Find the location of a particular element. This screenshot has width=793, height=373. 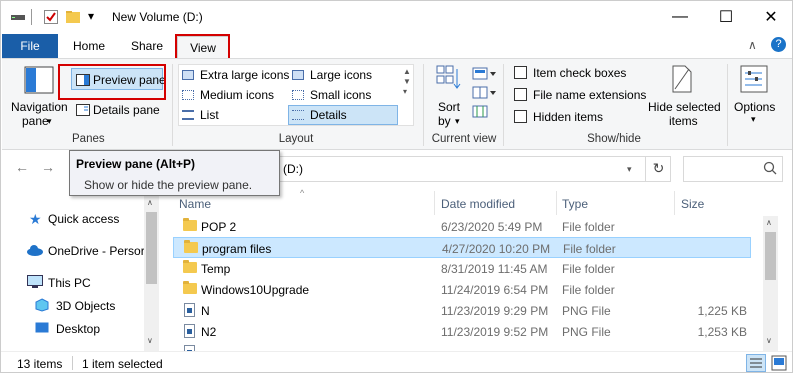

extra-large-icons-icon is located at coordinates (188, 75).